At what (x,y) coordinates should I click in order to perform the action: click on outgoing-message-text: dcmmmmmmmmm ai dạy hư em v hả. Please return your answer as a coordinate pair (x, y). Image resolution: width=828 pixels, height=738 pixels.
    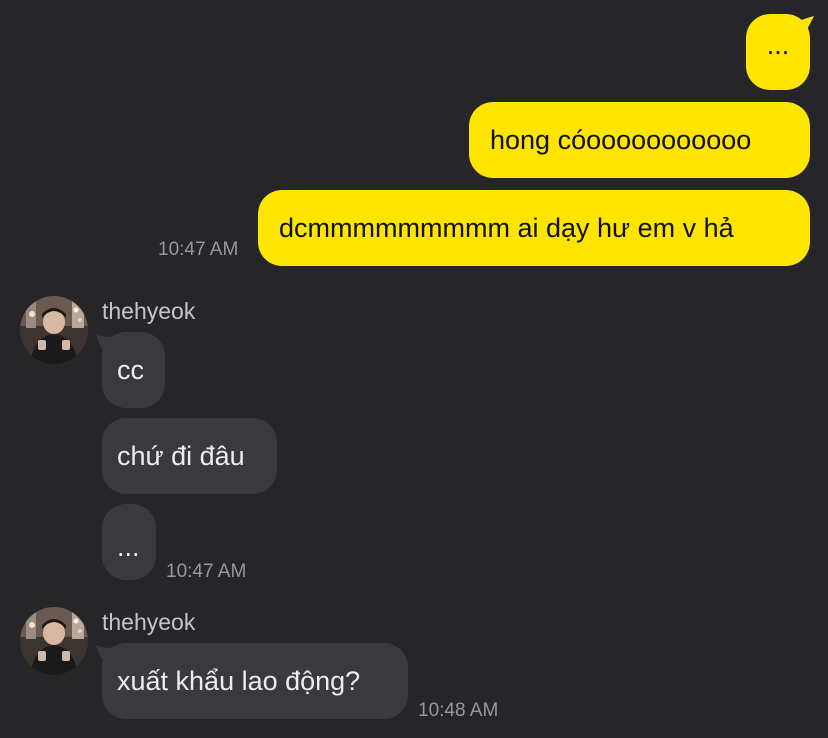
    Looking at the image, I should click on (506, 227).